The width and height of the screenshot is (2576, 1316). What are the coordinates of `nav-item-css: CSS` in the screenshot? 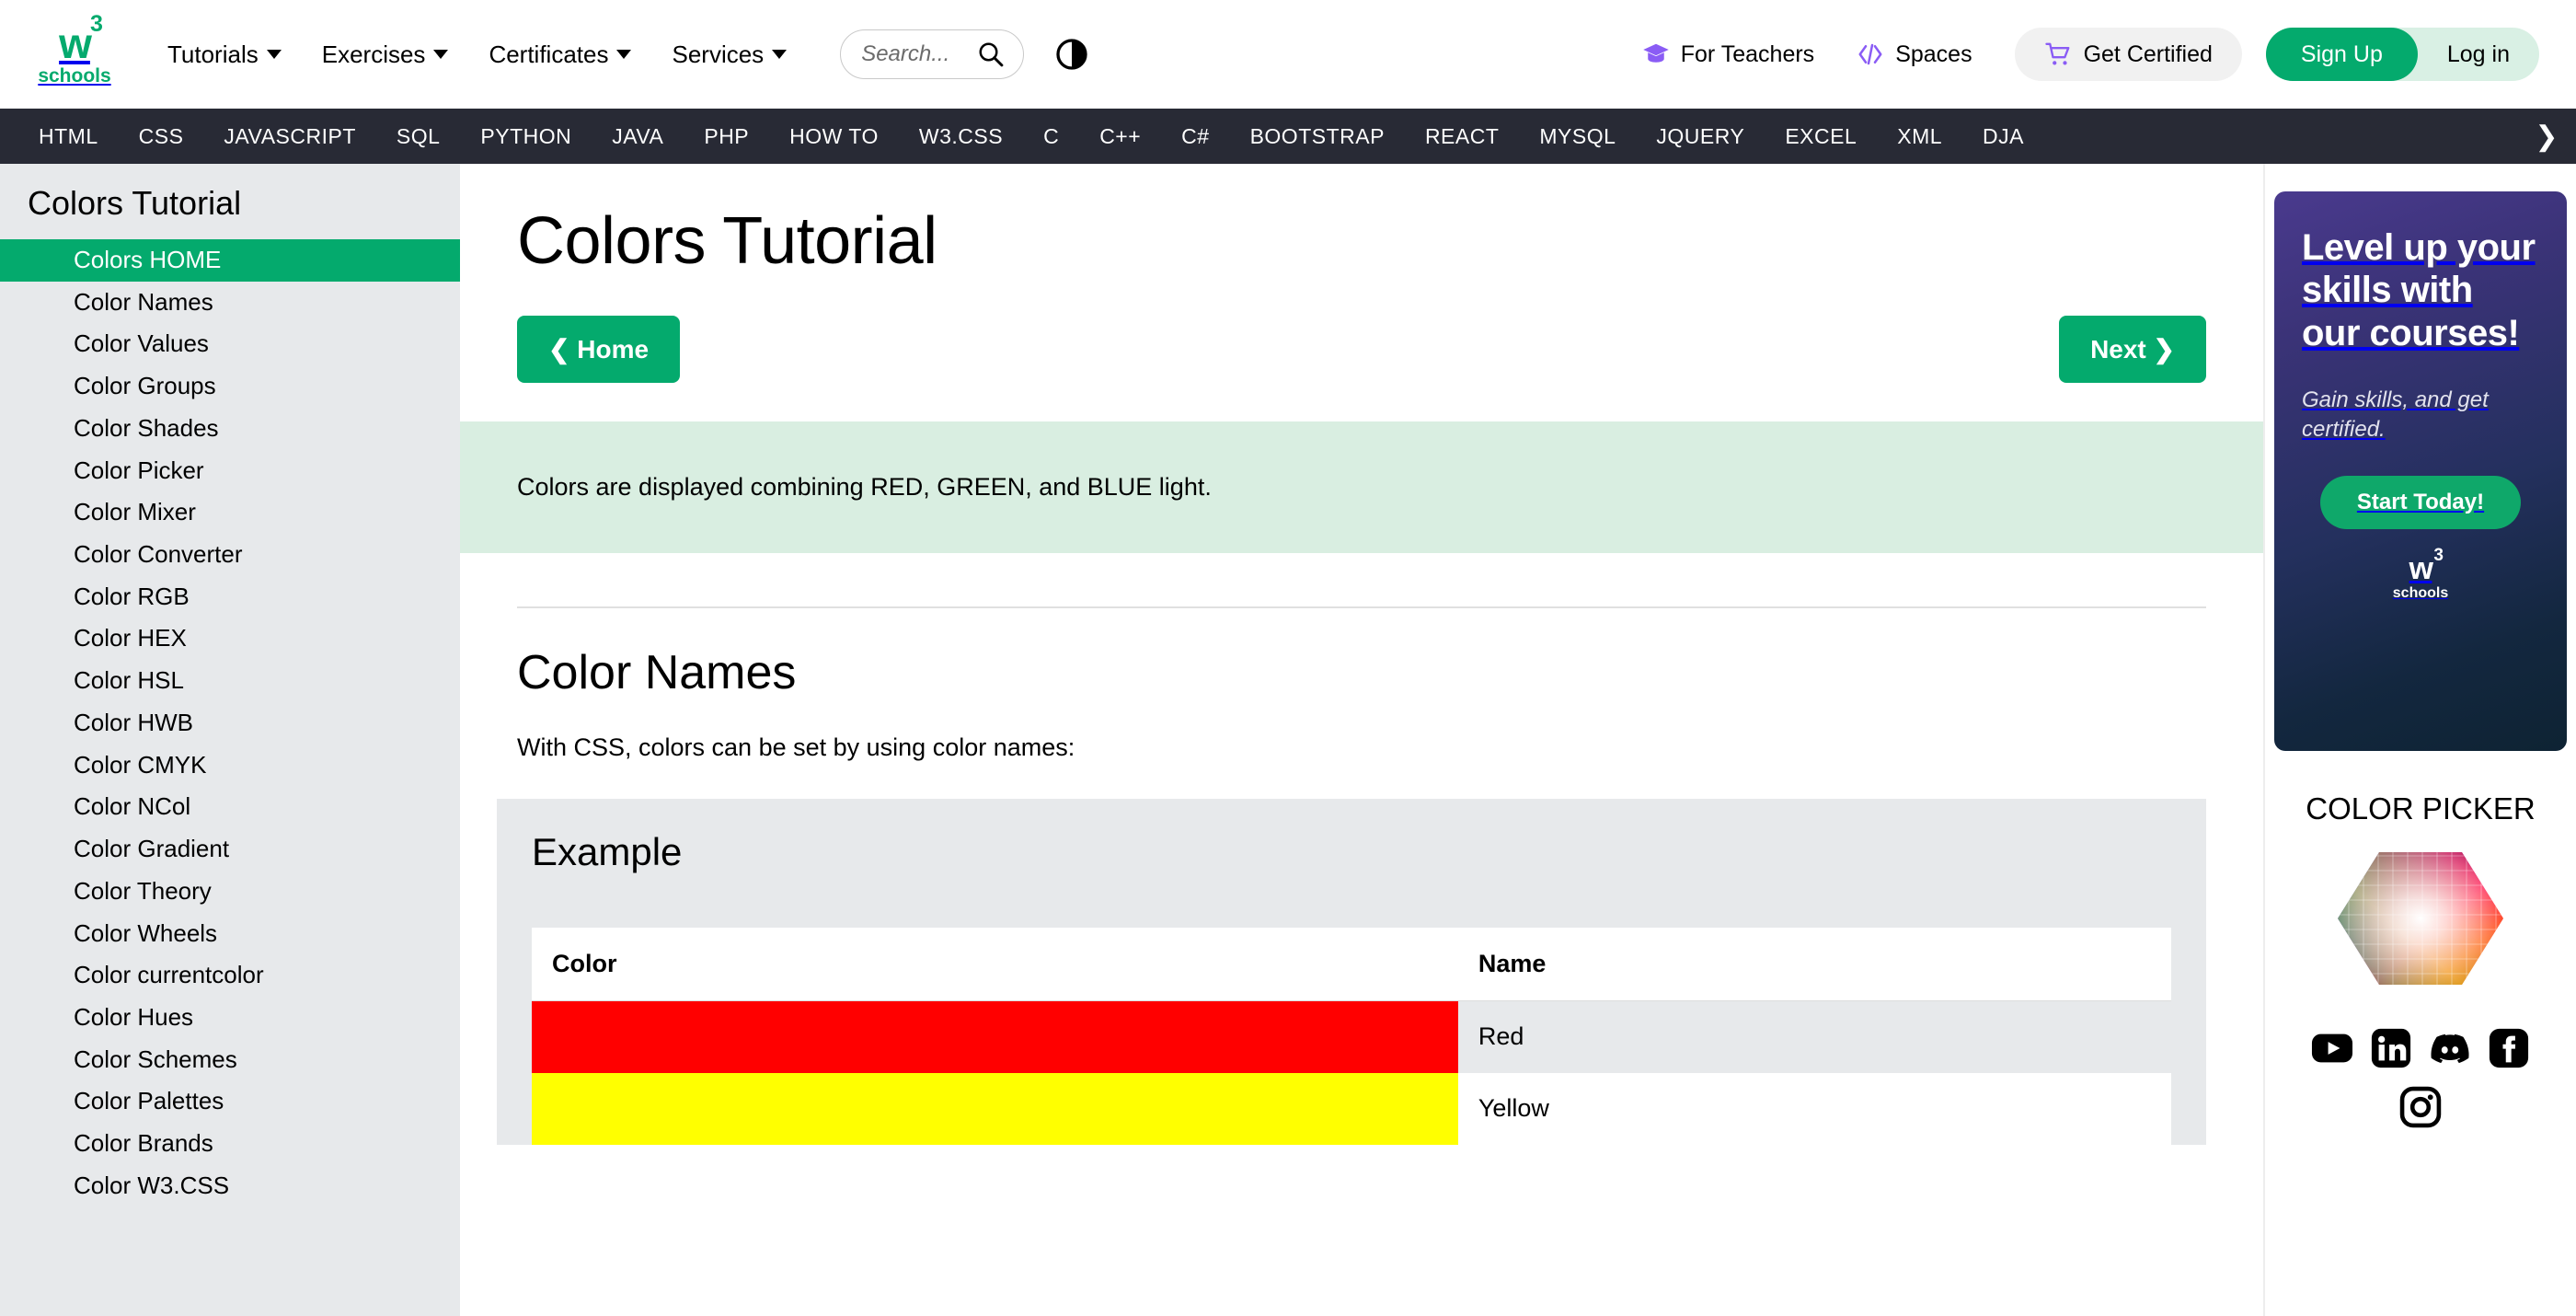 It's located at (161, 136).